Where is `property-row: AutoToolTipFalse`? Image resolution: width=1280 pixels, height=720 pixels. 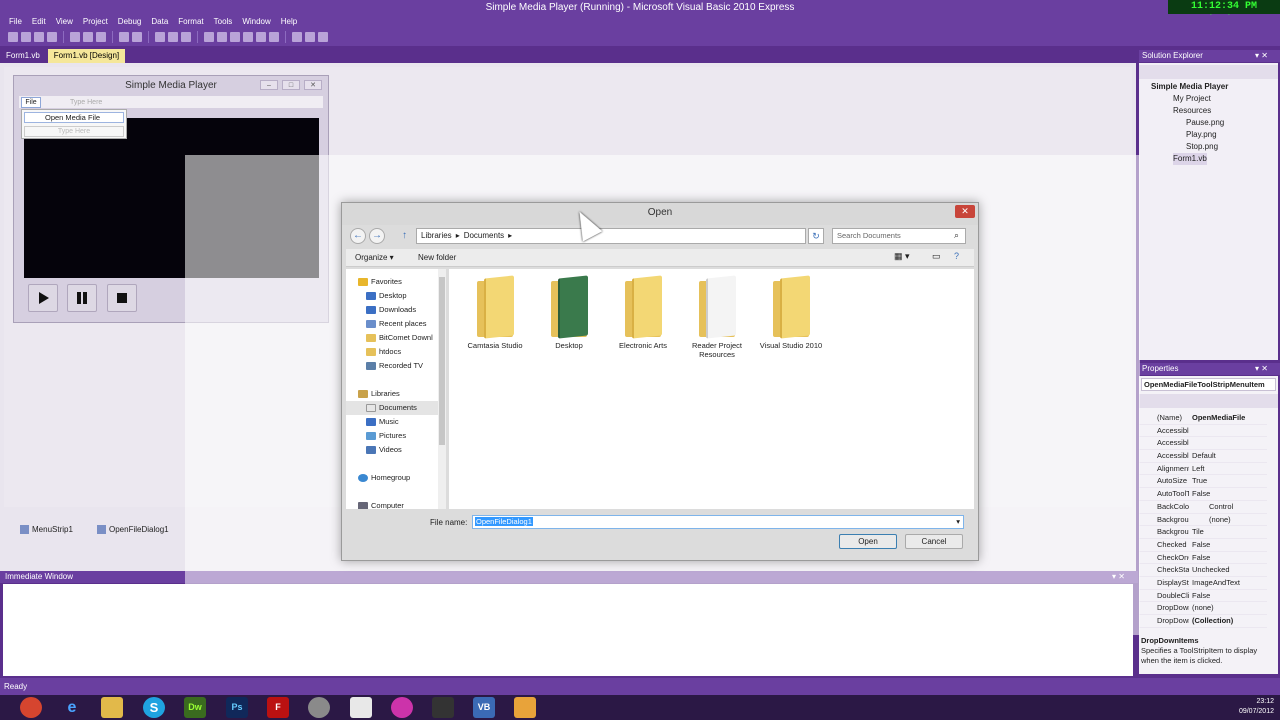
property-row: AutoToolTipFalse is located at coordinates (1203, 494).